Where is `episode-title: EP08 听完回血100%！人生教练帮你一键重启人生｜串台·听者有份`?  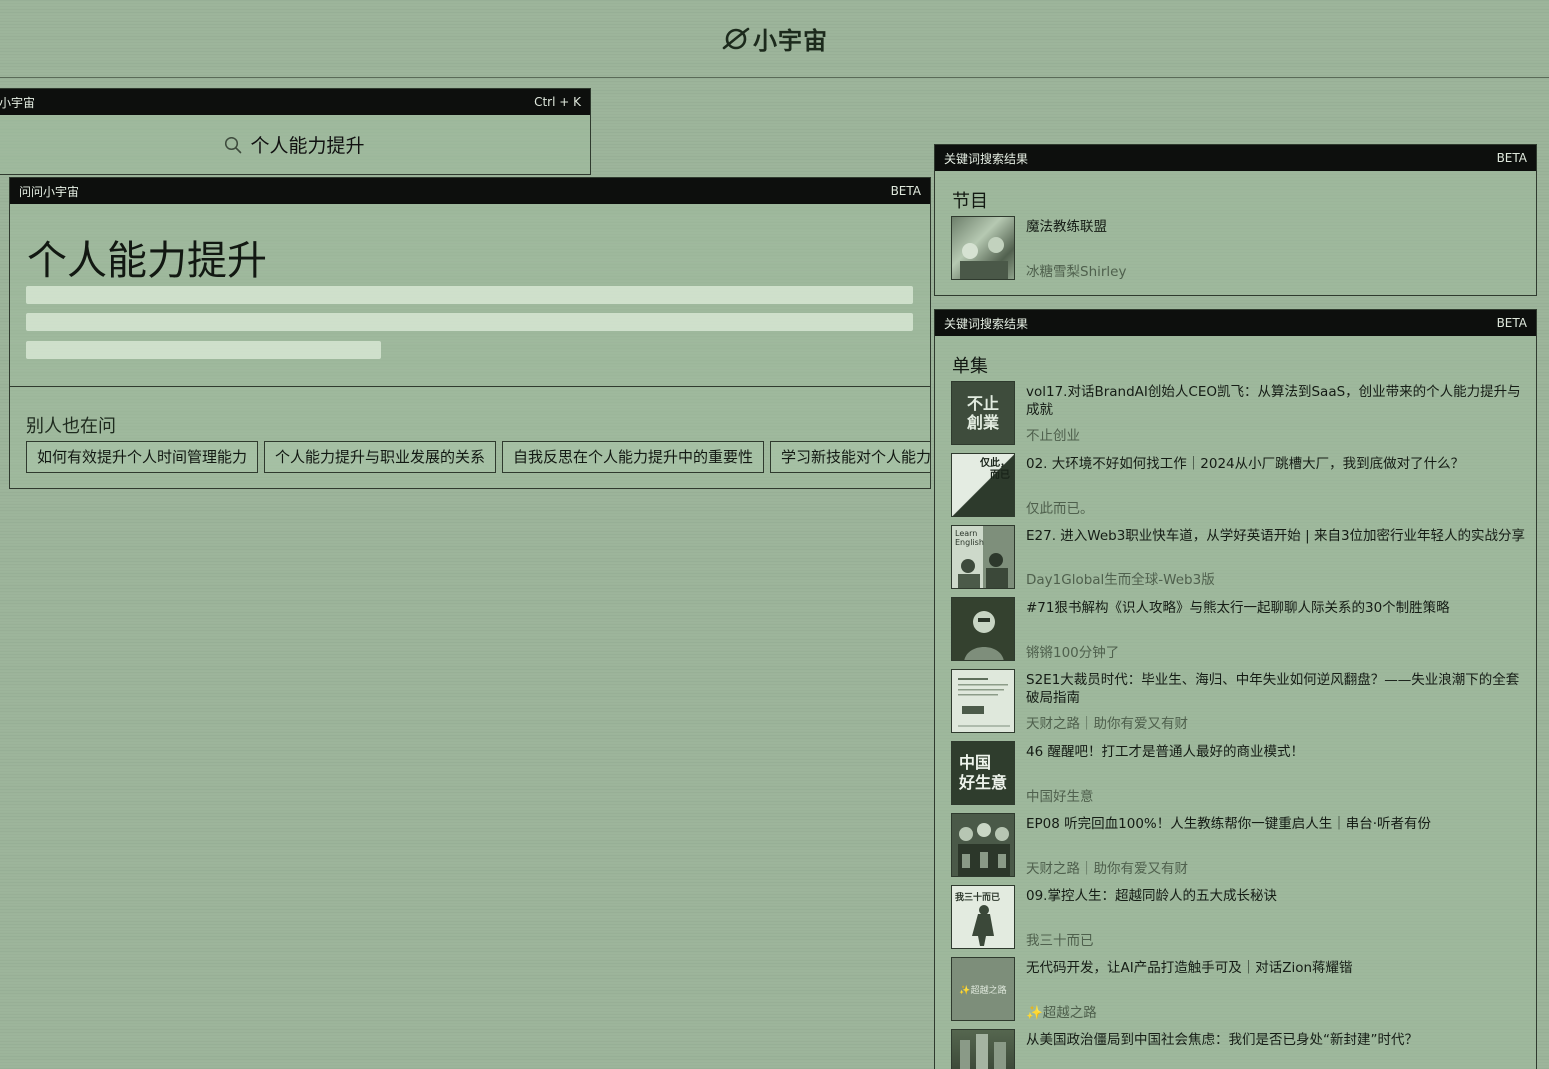 episode-title: EP08 听完回血100%！人生教练帮你一键重启人生｜串台·听者有份 is located at coordinates (1229, 824).